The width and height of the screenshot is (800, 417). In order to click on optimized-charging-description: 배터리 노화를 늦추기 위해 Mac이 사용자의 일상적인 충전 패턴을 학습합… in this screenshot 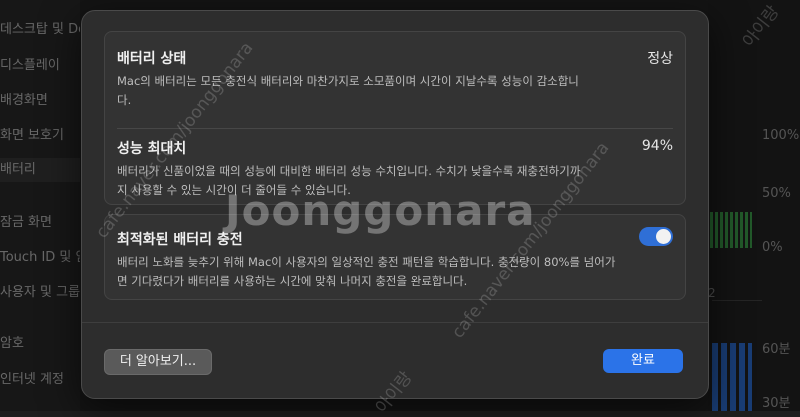, I will do `click(366, 271)`.